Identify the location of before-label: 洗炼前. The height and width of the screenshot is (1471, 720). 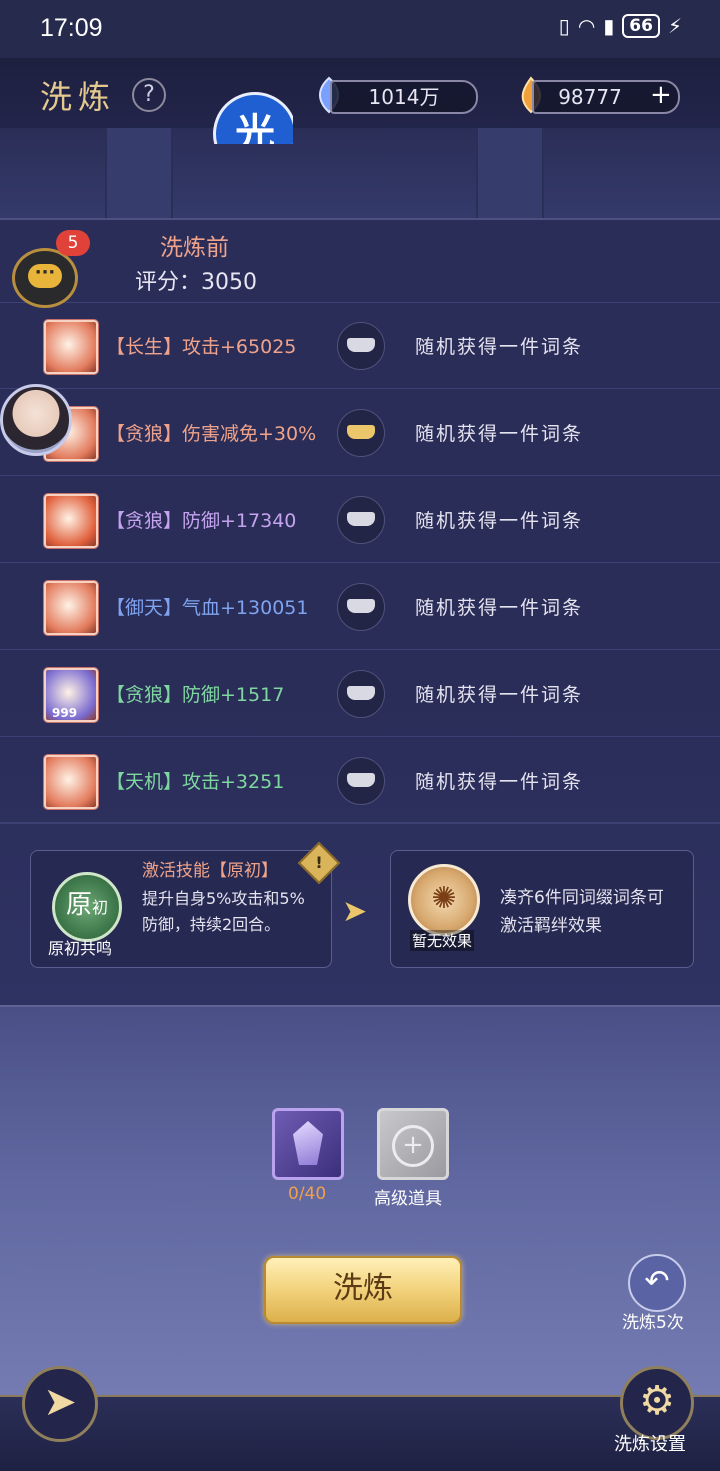
(194, 248).